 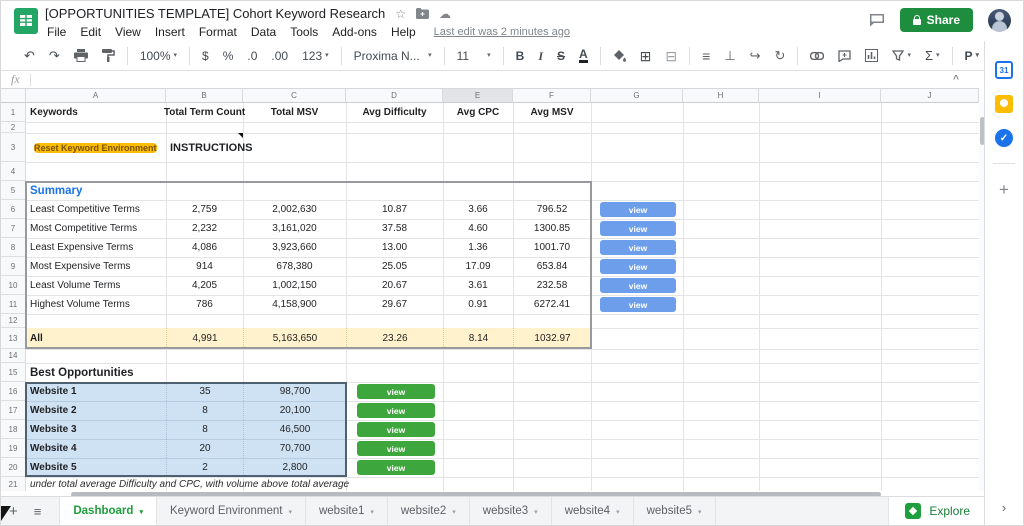 I want to click on cell-website: Website 3, so click(x=96, y=429).